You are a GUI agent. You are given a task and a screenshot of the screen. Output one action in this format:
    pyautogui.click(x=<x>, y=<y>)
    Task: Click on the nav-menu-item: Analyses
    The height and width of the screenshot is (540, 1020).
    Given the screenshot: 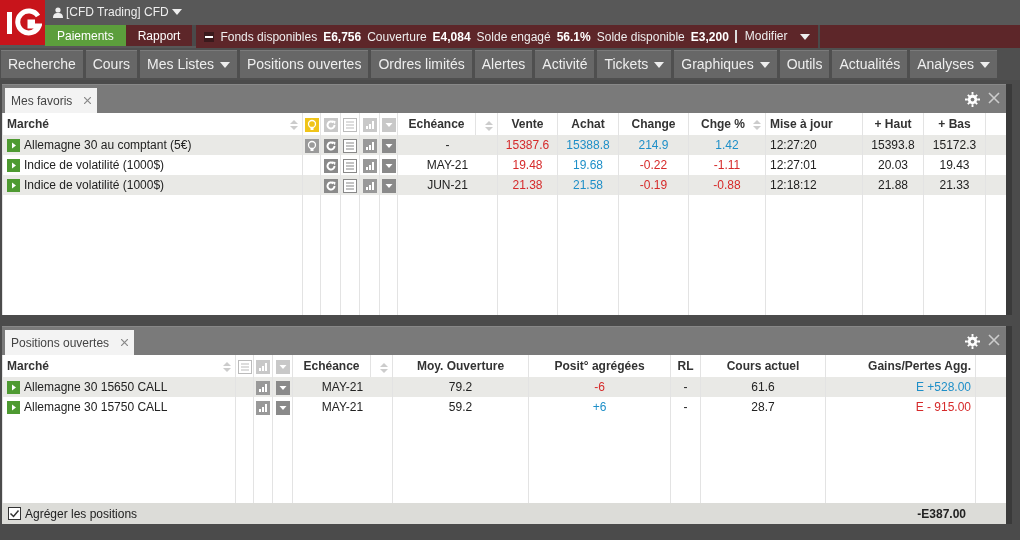 What is the action you would take?
    pyautogui.click(x=953, y=64)
    